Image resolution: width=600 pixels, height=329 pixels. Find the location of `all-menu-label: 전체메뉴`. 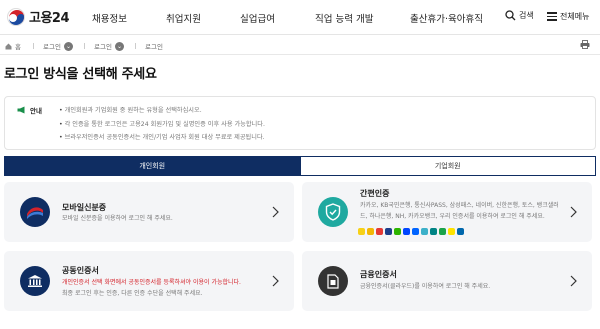

all-menu-label: 전체메뉴 is located at coordinates (575, 16).